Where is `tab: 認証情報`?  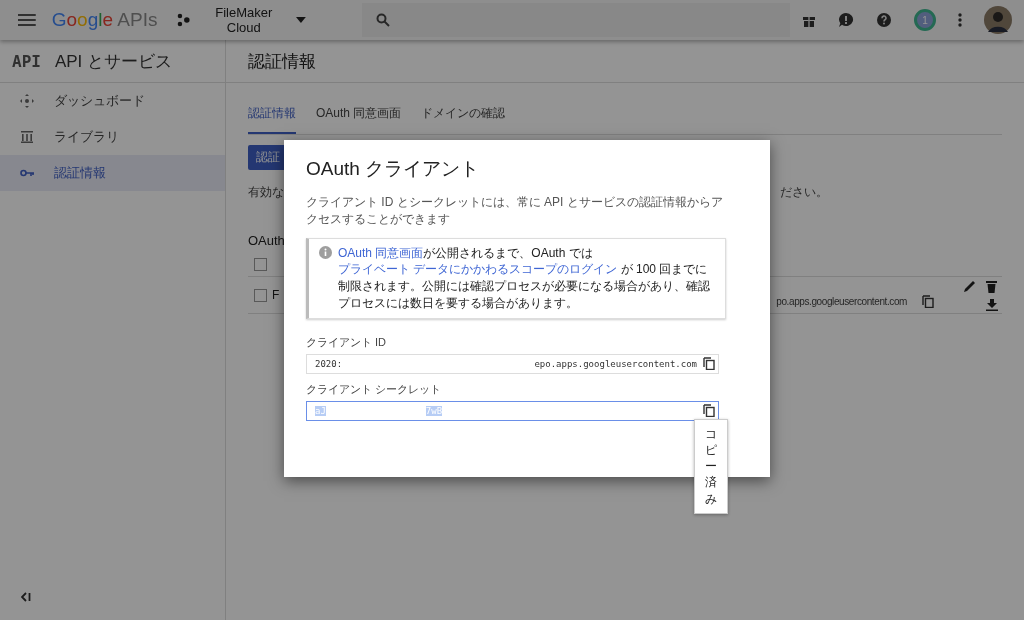
tab: 認証情報 is located at coordinates (272, 115).